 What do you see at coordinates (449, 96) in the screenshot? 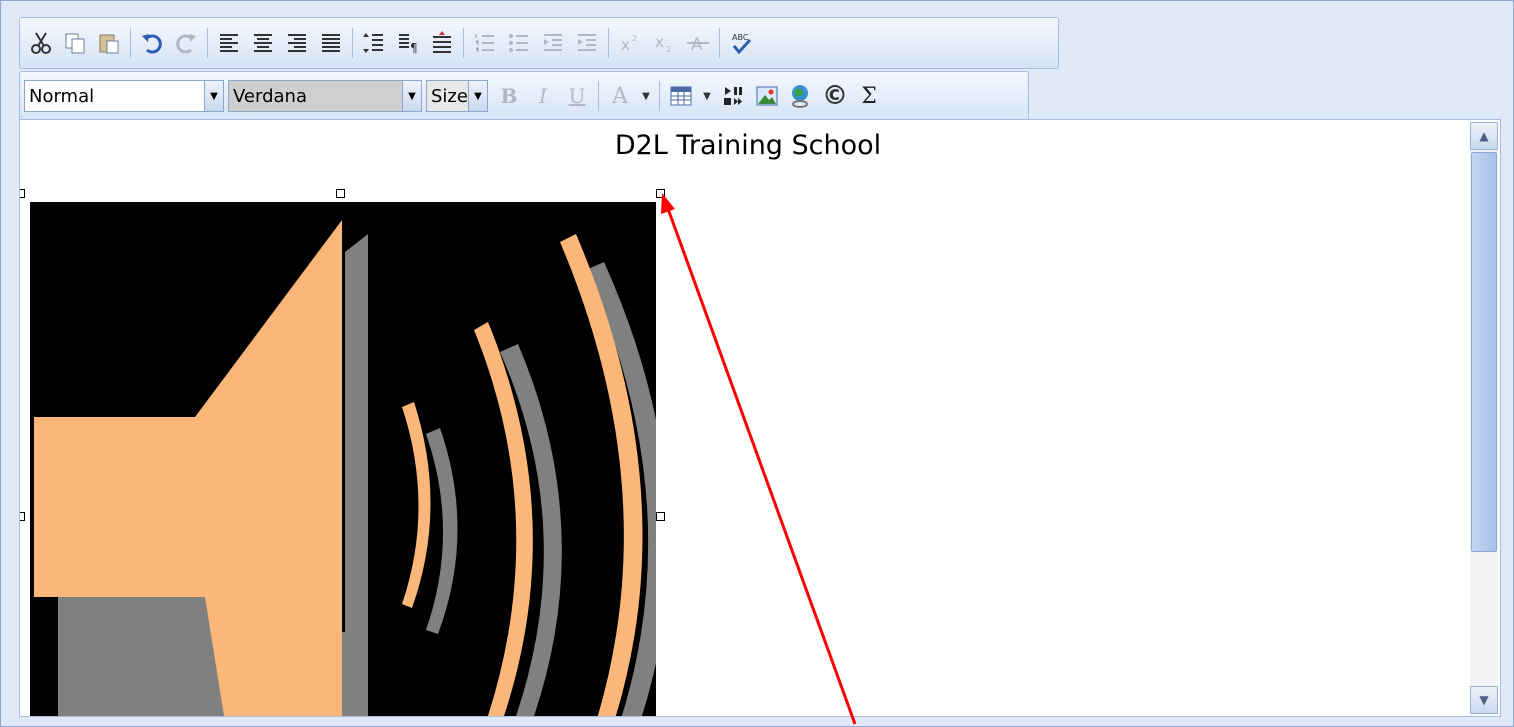
I see `size-value: Size` at bounding box center [449, 96].